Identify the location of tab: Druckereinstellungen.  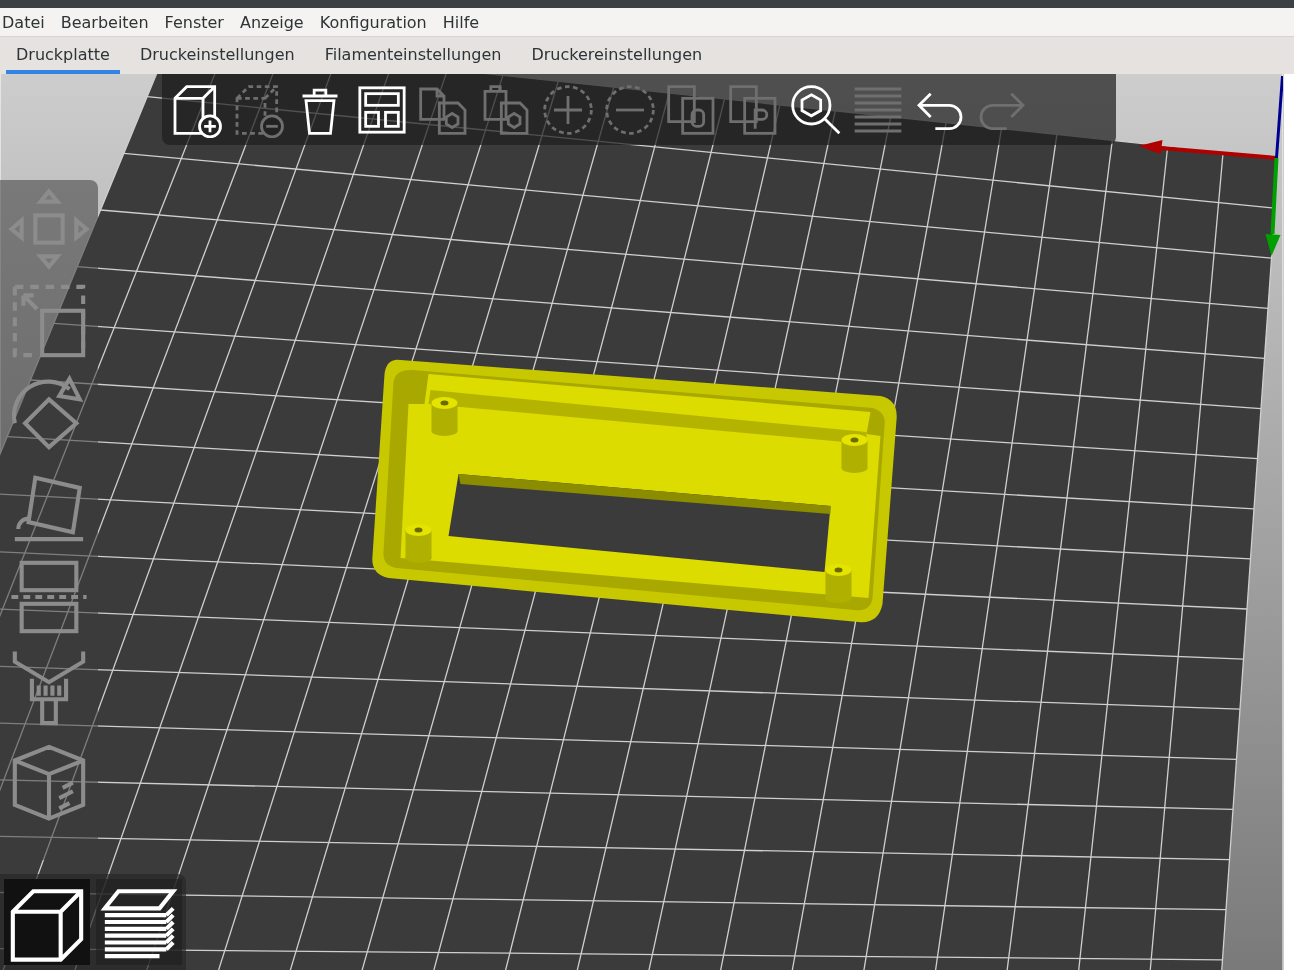
(617, 56).